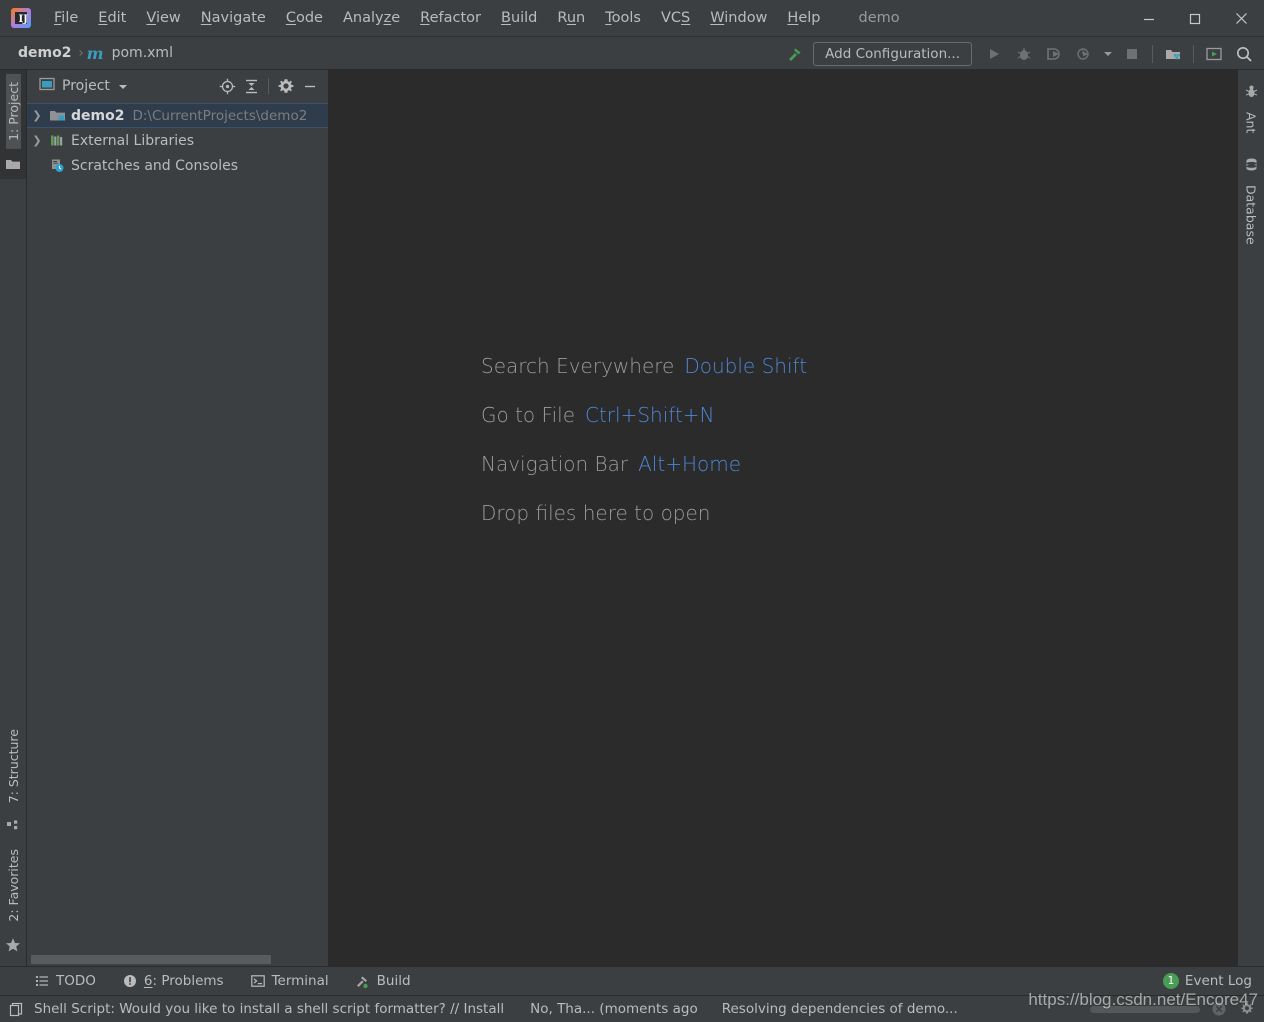 This screenshot has width=1264, height=1022. Describe the element at coordinates (130, 981) in the screenshot. I see `problems-icon` at that location.